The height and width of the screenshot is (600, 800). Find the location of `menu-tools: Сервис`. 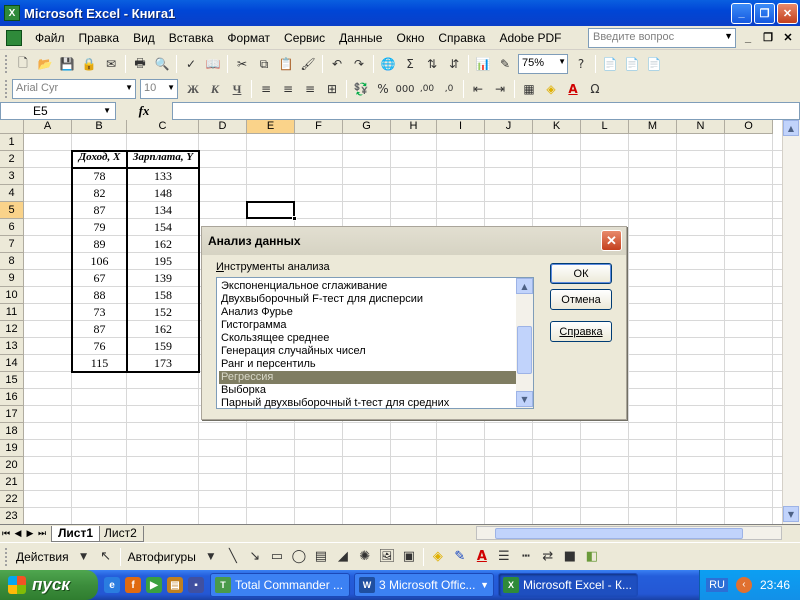

menu-tools: Сервис is located at coordinates (304, 38).